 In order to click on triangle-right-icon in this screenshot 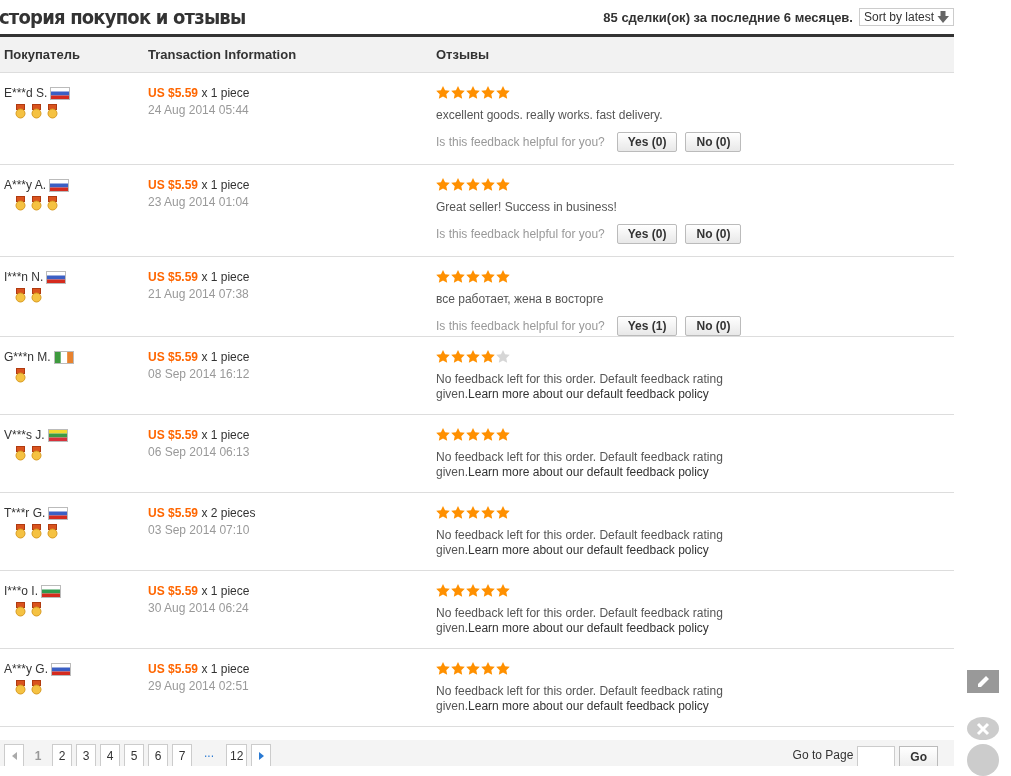, I will do `click(261, 755)`.